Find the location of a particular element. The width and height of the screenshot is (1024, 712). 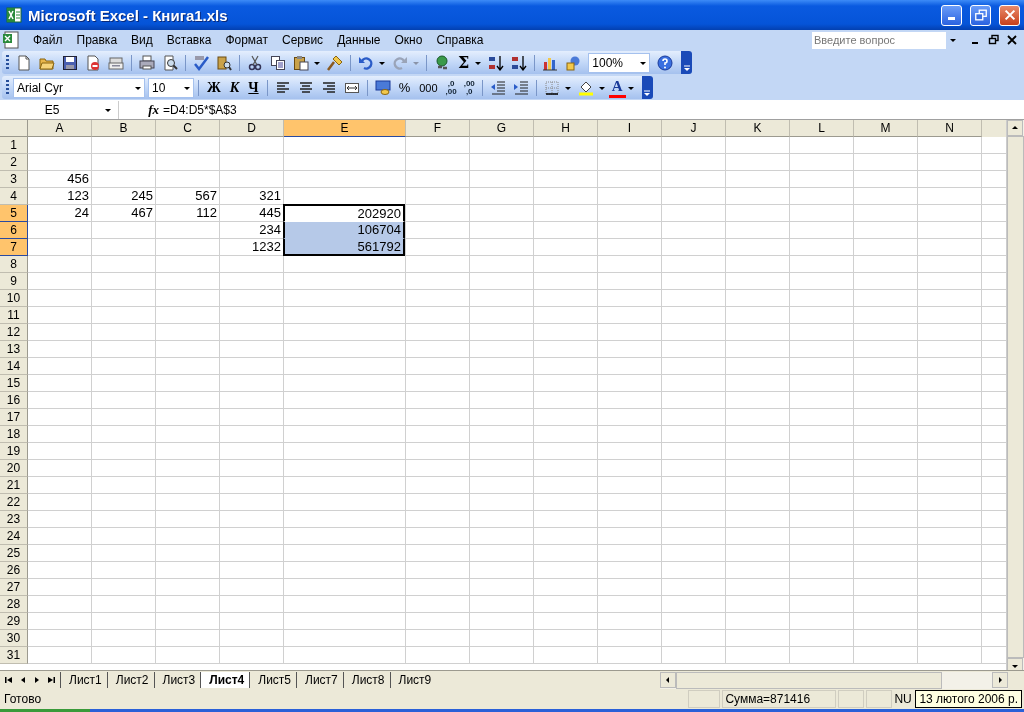

last-sheet-icon is located at coordinates (51, 680).